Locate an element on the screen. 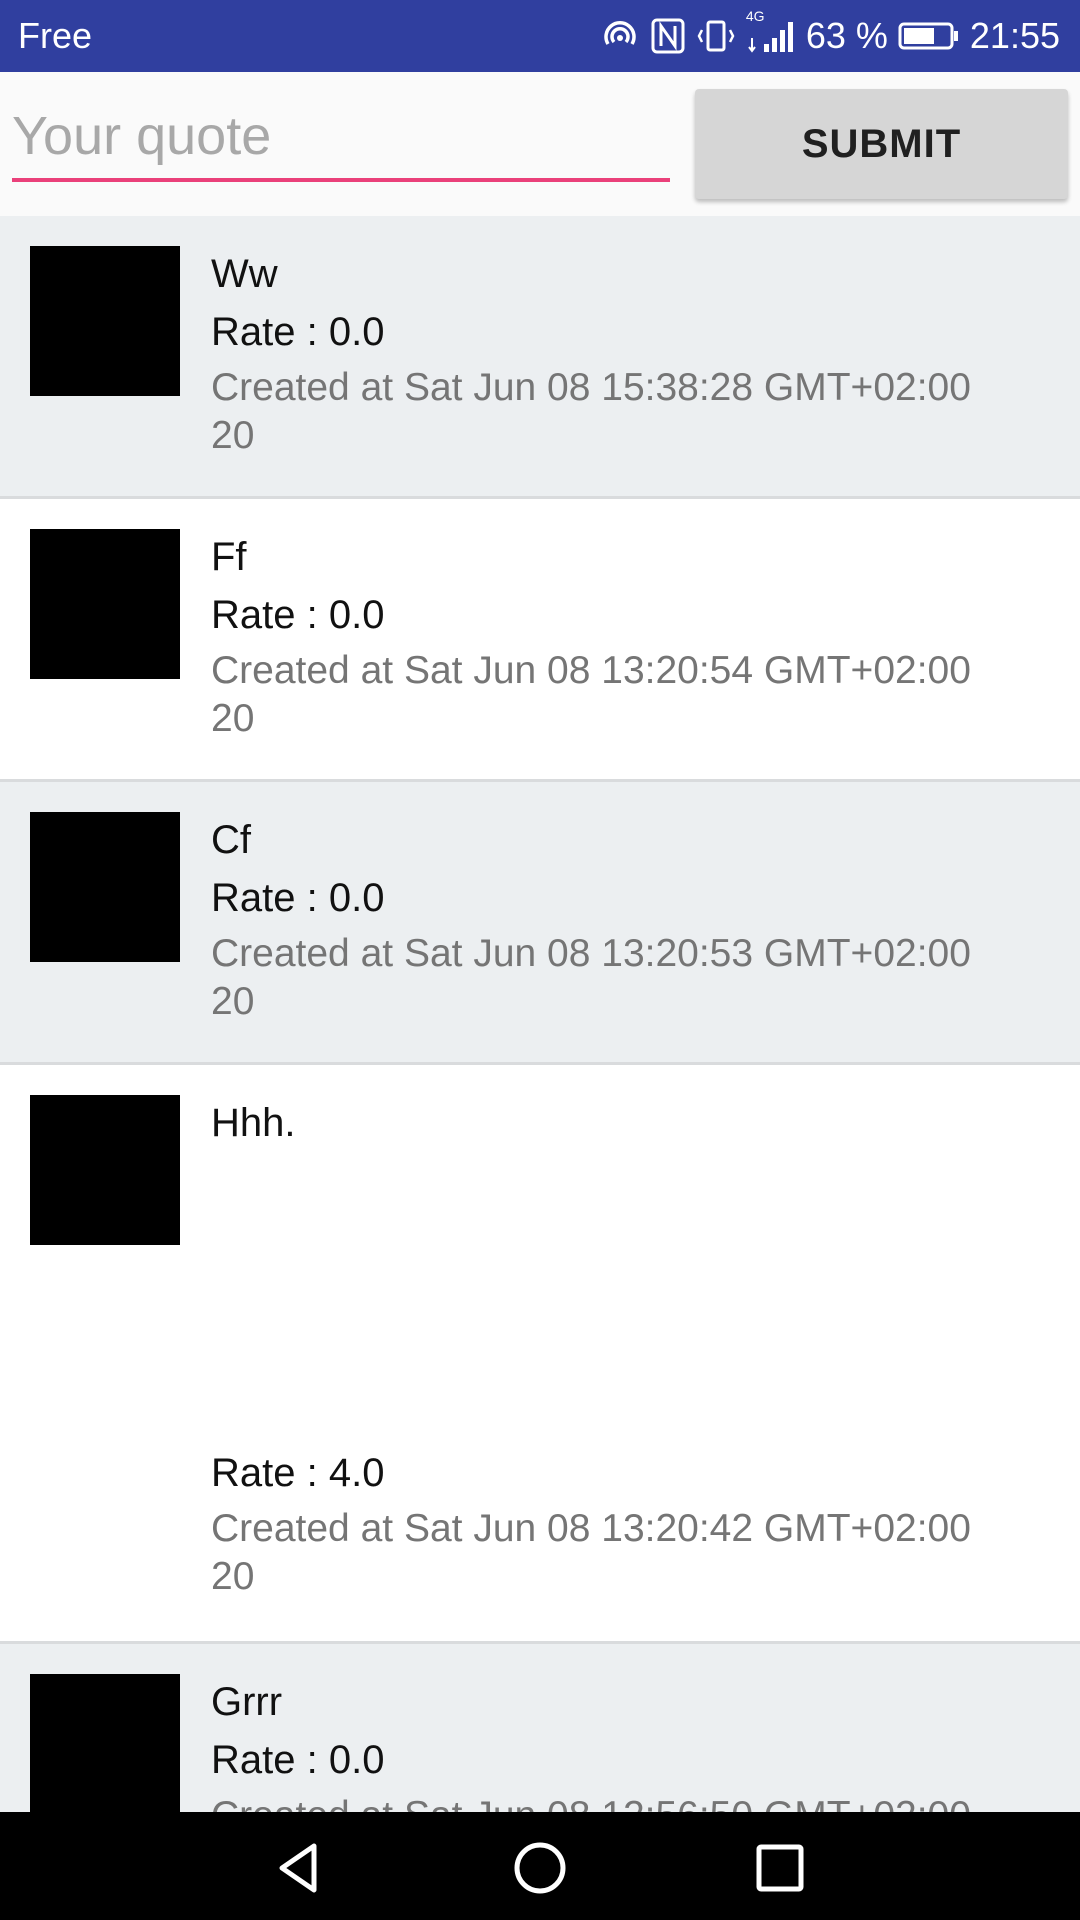 The height and width of the screenshot is (1920, 1080). home-icon is located at coordinates (540, 1868).